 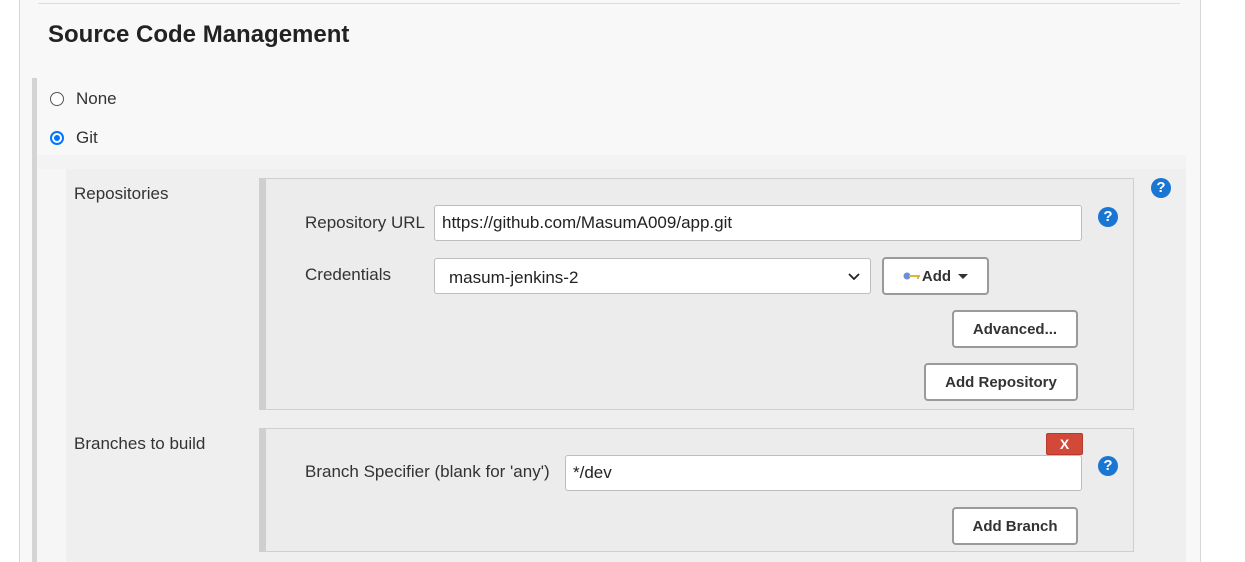 What do you see at coordinates (1161, 188) in the screenshot?
I see `help-icon: ?` at bounding box center [1161, 188].